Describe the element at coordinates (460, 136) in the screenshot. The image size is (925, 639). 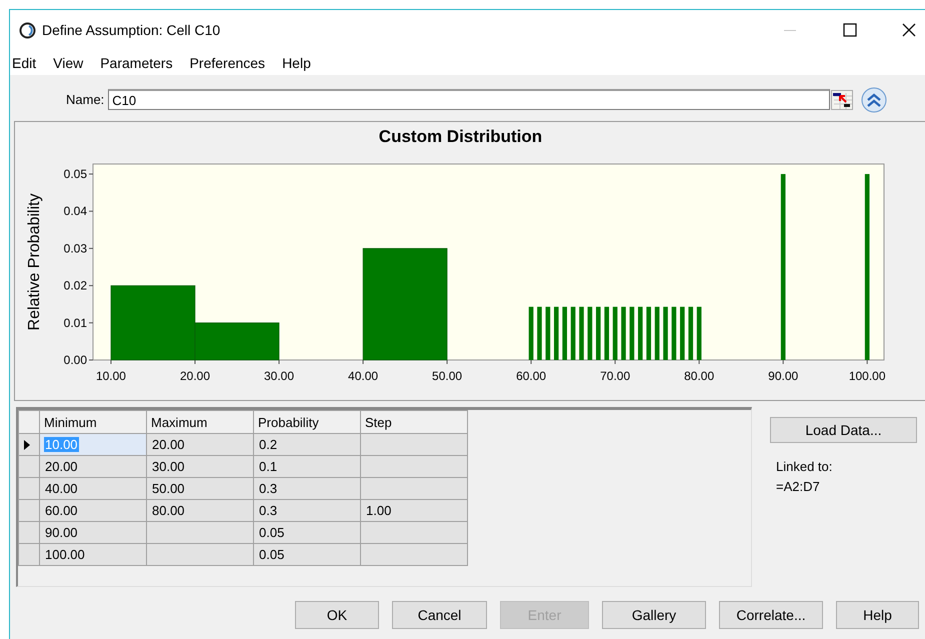
I see `chart-title: Custom Distribution` at that location.